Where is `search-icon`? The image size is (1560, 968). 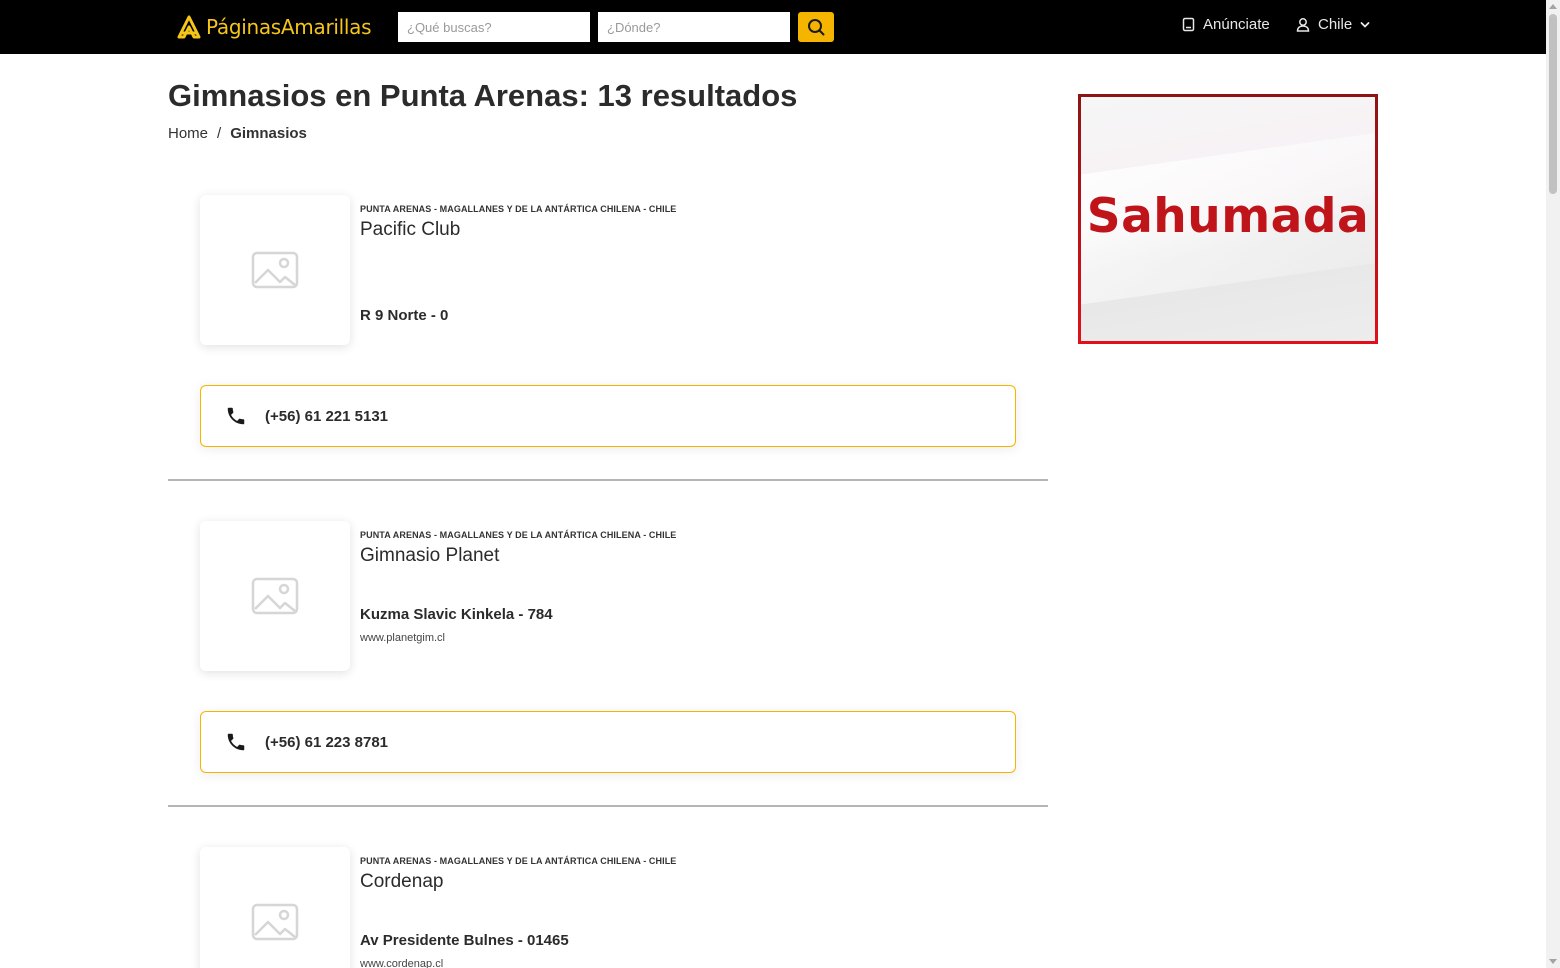
search-icon is located at coordinates (816, 27).